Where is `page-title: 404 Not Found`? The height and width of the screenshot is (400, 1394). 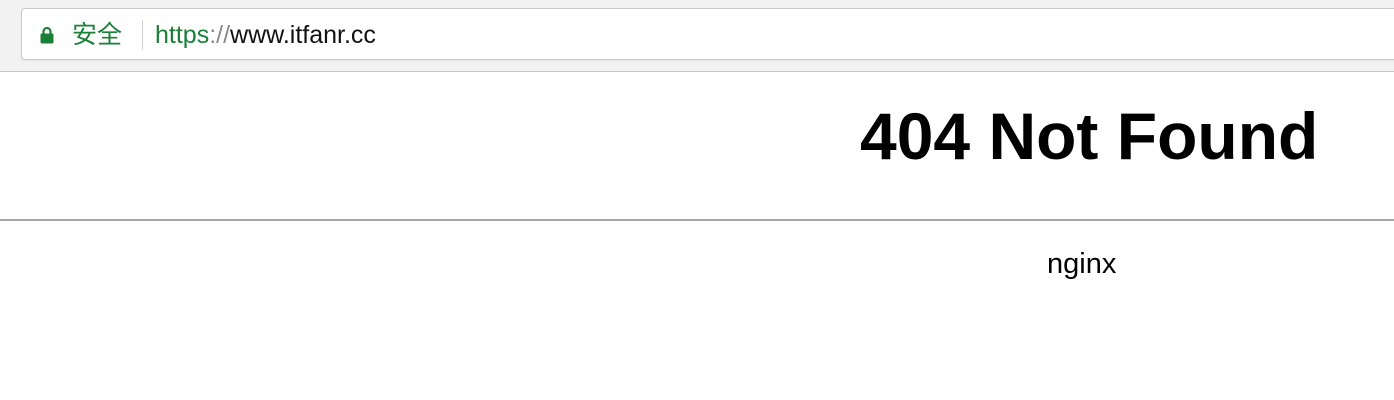 page-title: 404 Not Found is located at coordinates (1089, 136).